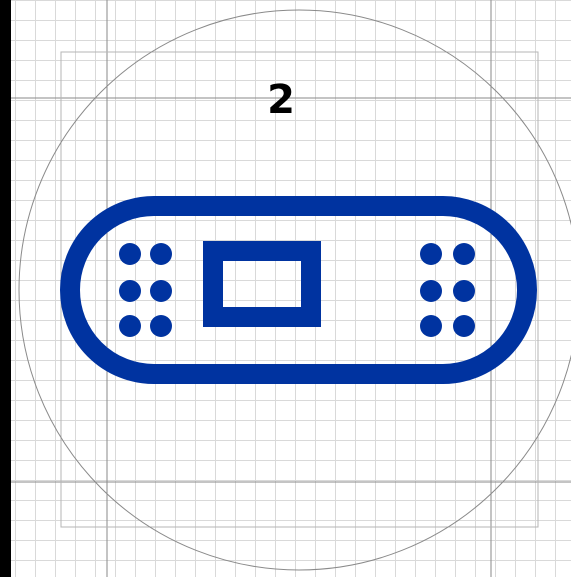  What do you see at coordinates (145, 290) in the screenshot?
I see `bandage-holes-left` at bounding box center [145, 290].